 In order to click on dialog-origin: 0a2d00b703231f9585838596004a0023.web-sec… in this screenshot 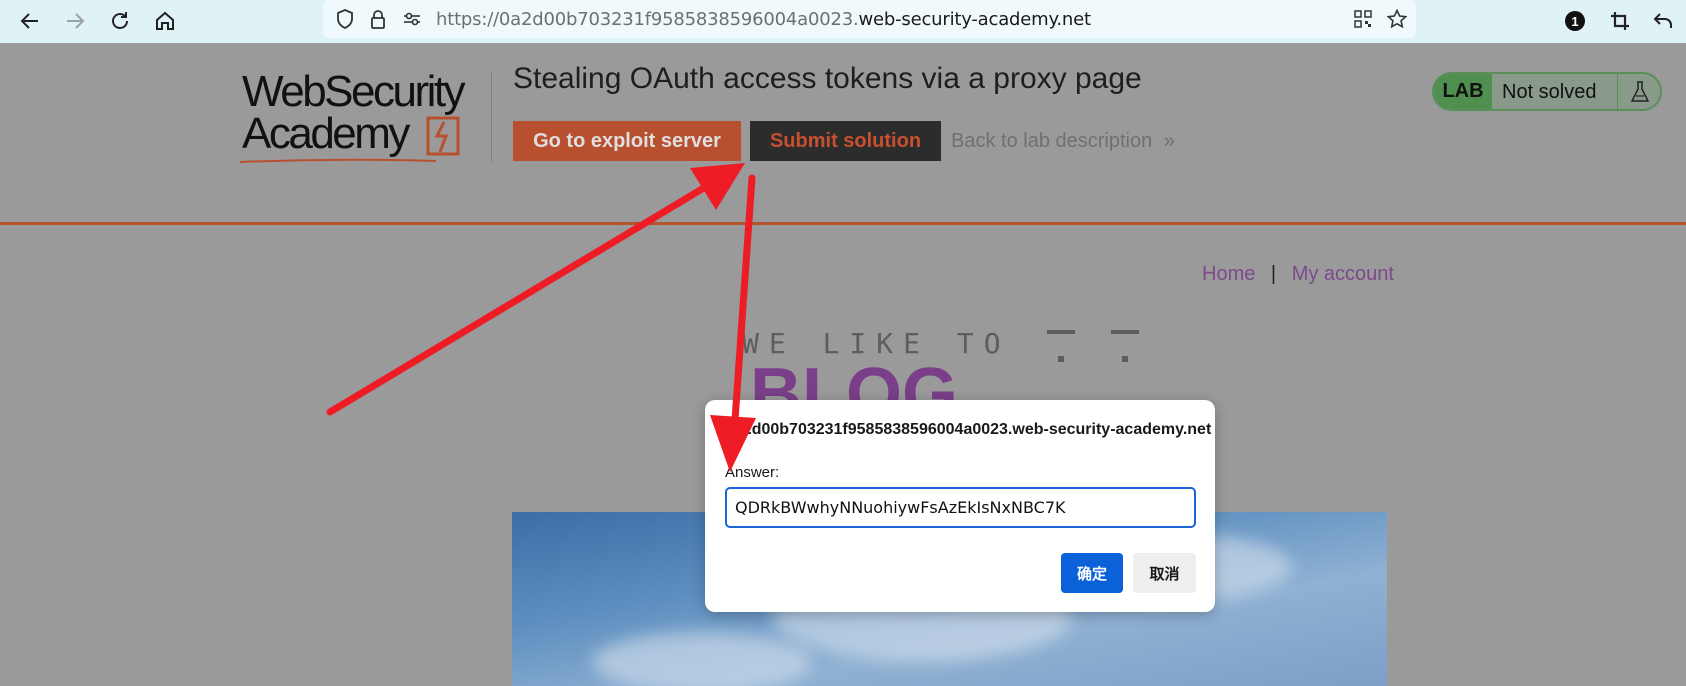, I will do `click(968, 429)`.